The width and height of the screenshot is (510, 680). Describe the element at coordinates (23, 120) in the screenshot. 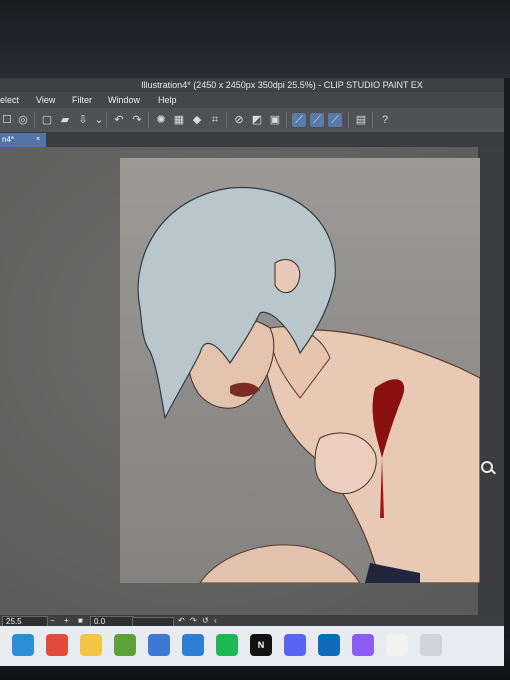

I see `clip-studio-icon: ◎` at that location.